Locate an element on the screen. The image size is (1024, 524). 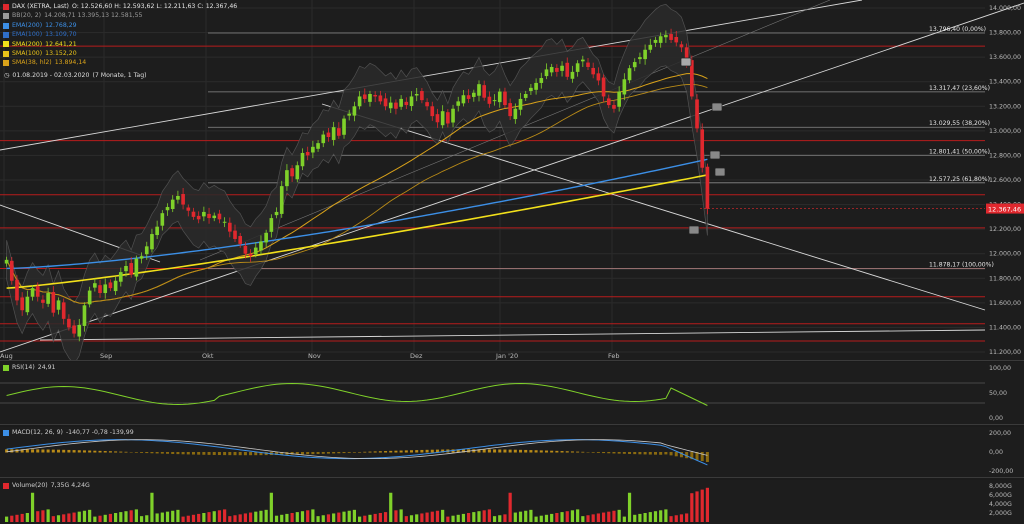
legend-label: SMA(100) is located at coordinates (27, 54).